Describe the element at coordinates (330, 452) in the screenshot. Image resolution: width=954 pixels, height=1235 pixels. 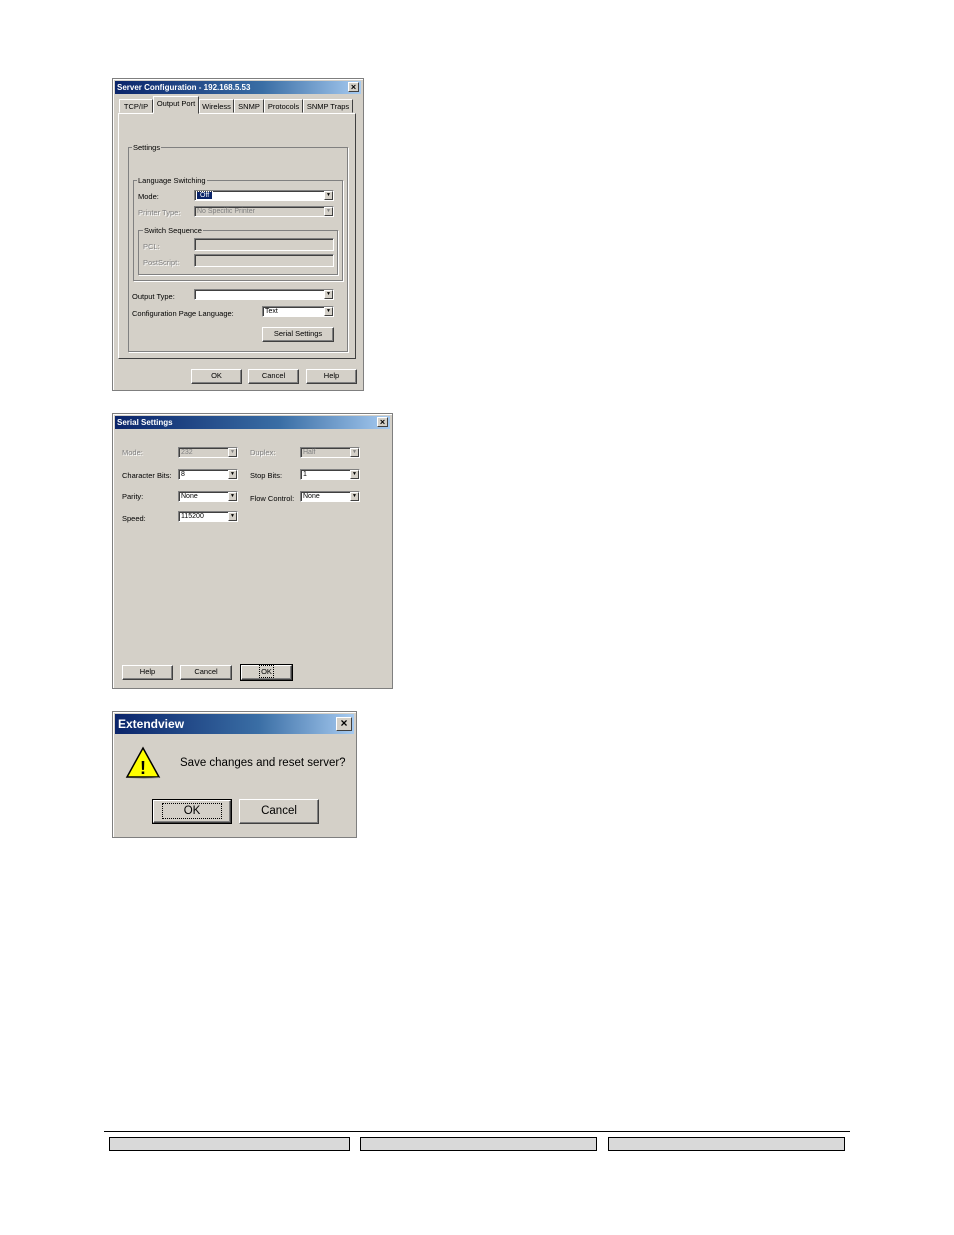
I see `duplex-select: Half ▼` at that location.